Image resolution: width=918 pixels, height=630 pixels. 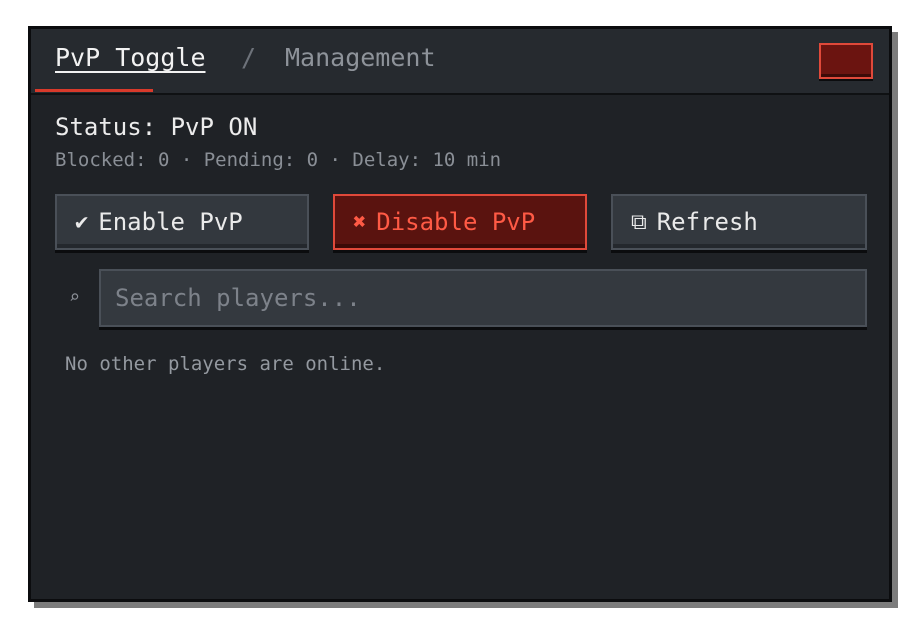 What do you see at coordinates (74, 297) in the screenshot?
I see `search-icon: ⌕` at bounding box center [74, 297].